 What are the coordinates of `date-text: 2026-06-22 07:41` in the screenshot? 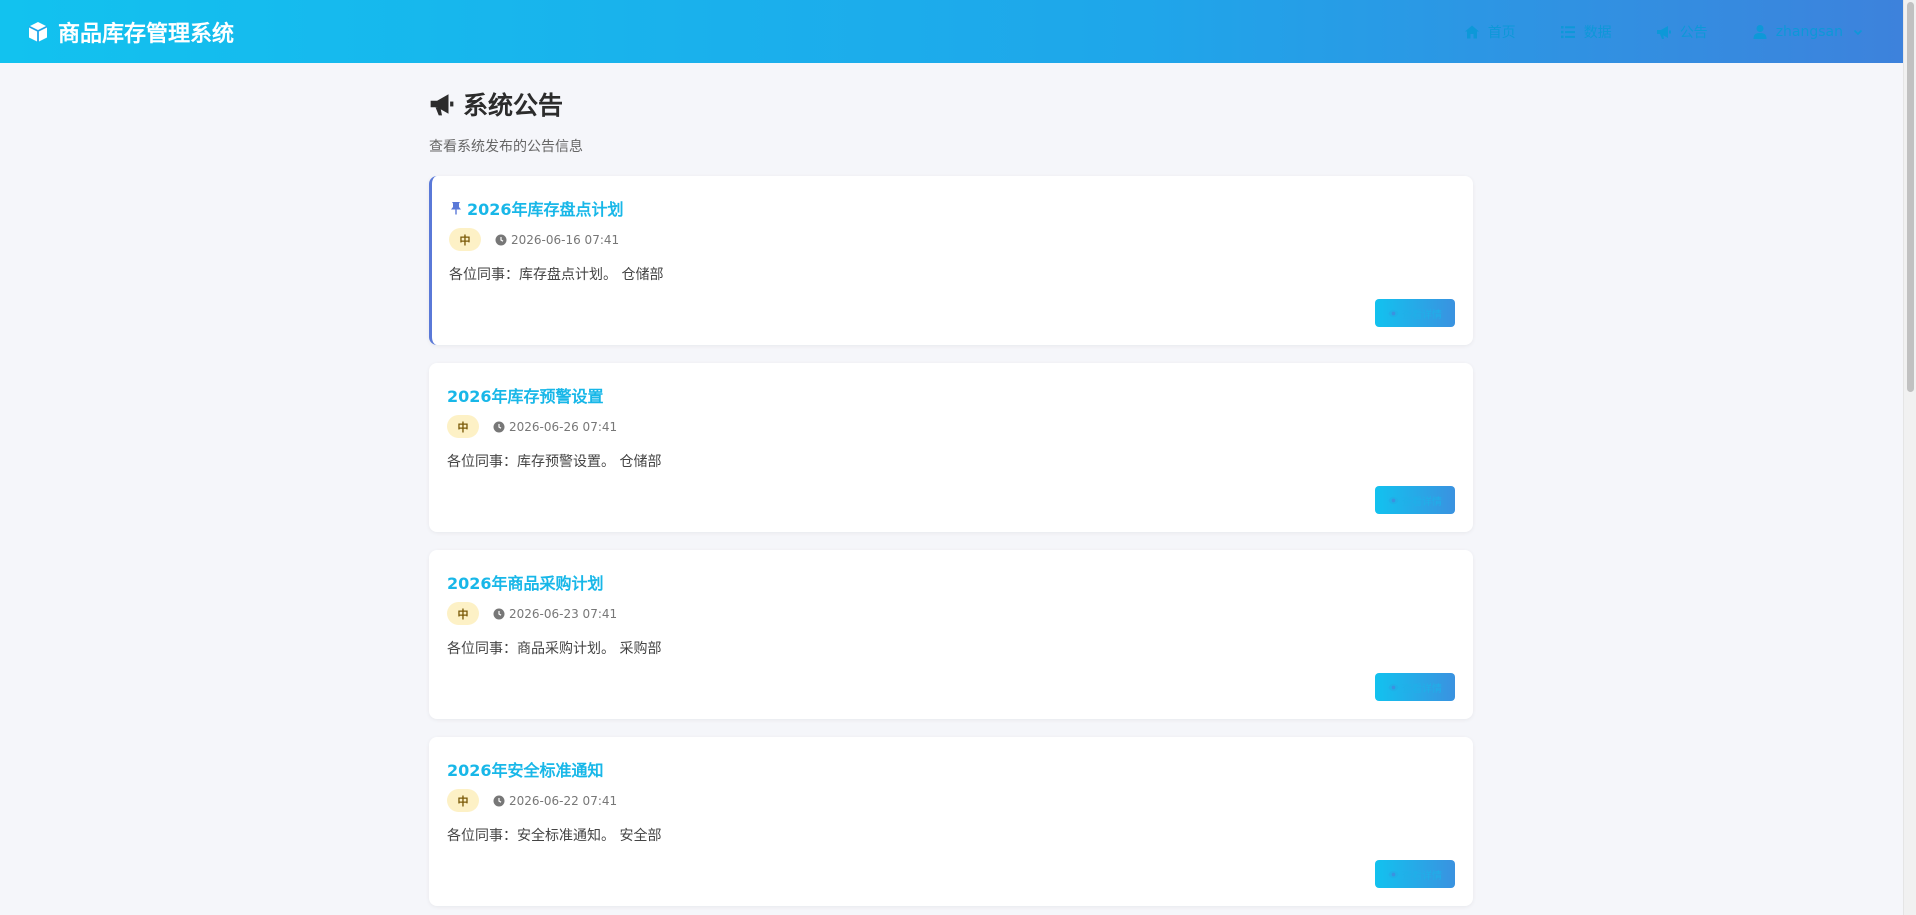 It's located at (563, 800).